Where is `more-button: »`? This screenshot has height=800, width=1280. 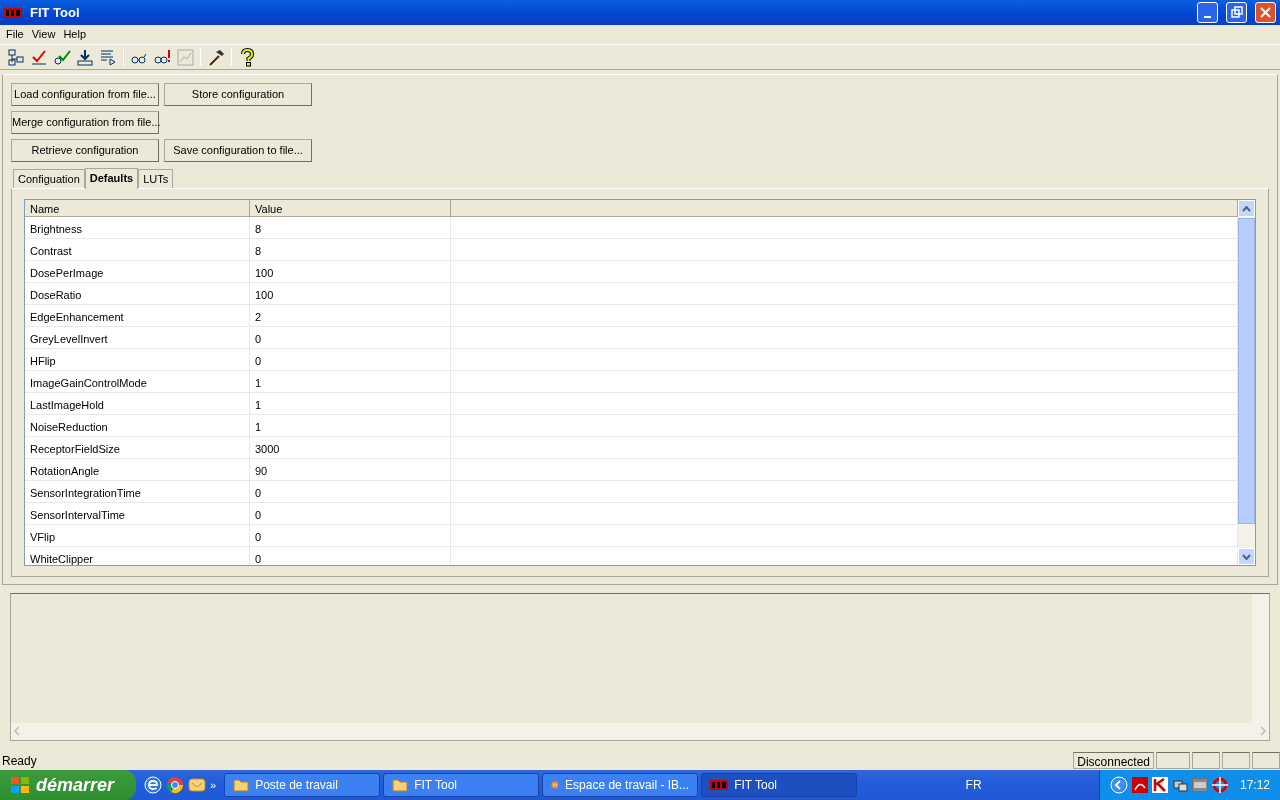
more-button: » is located at coordinates (213, 785).